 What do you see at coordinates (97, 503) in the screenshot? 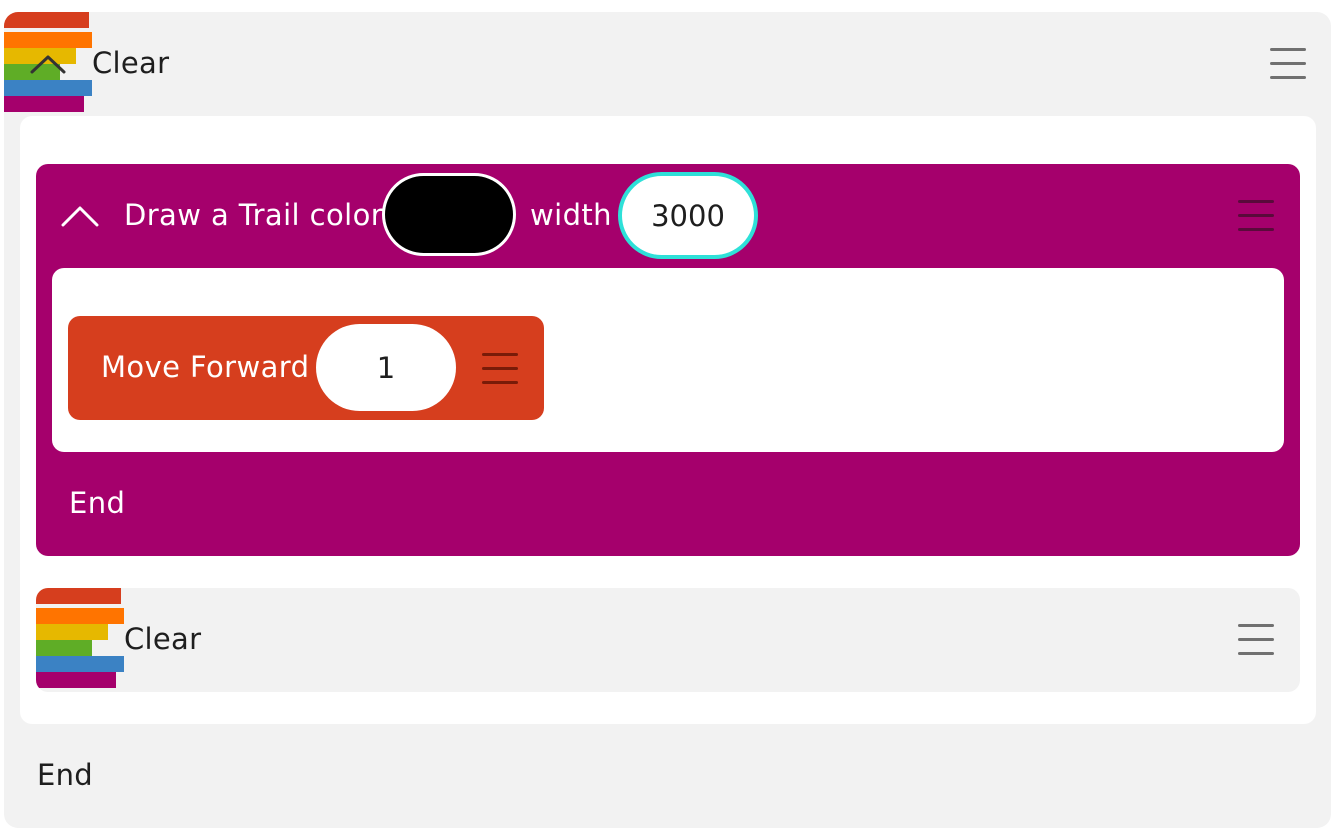
I see `draw-trail-end-label: End` at bounding box center [97, 503].